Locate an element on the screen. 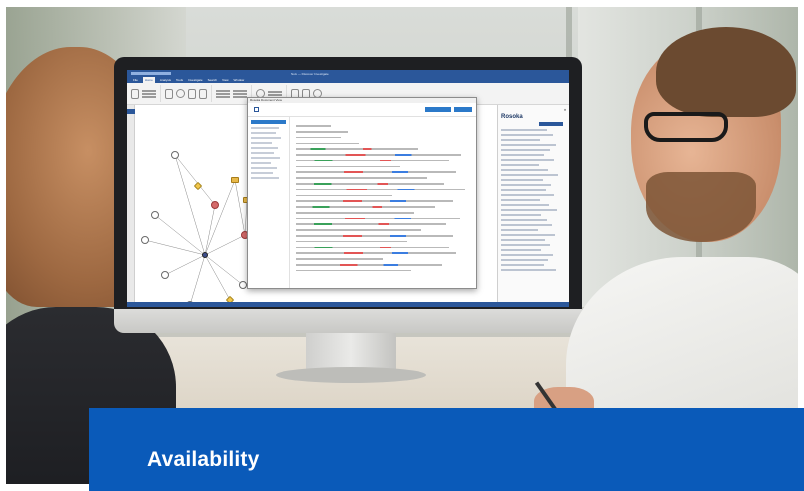  monitor-base is located at coordinates (351, 375).